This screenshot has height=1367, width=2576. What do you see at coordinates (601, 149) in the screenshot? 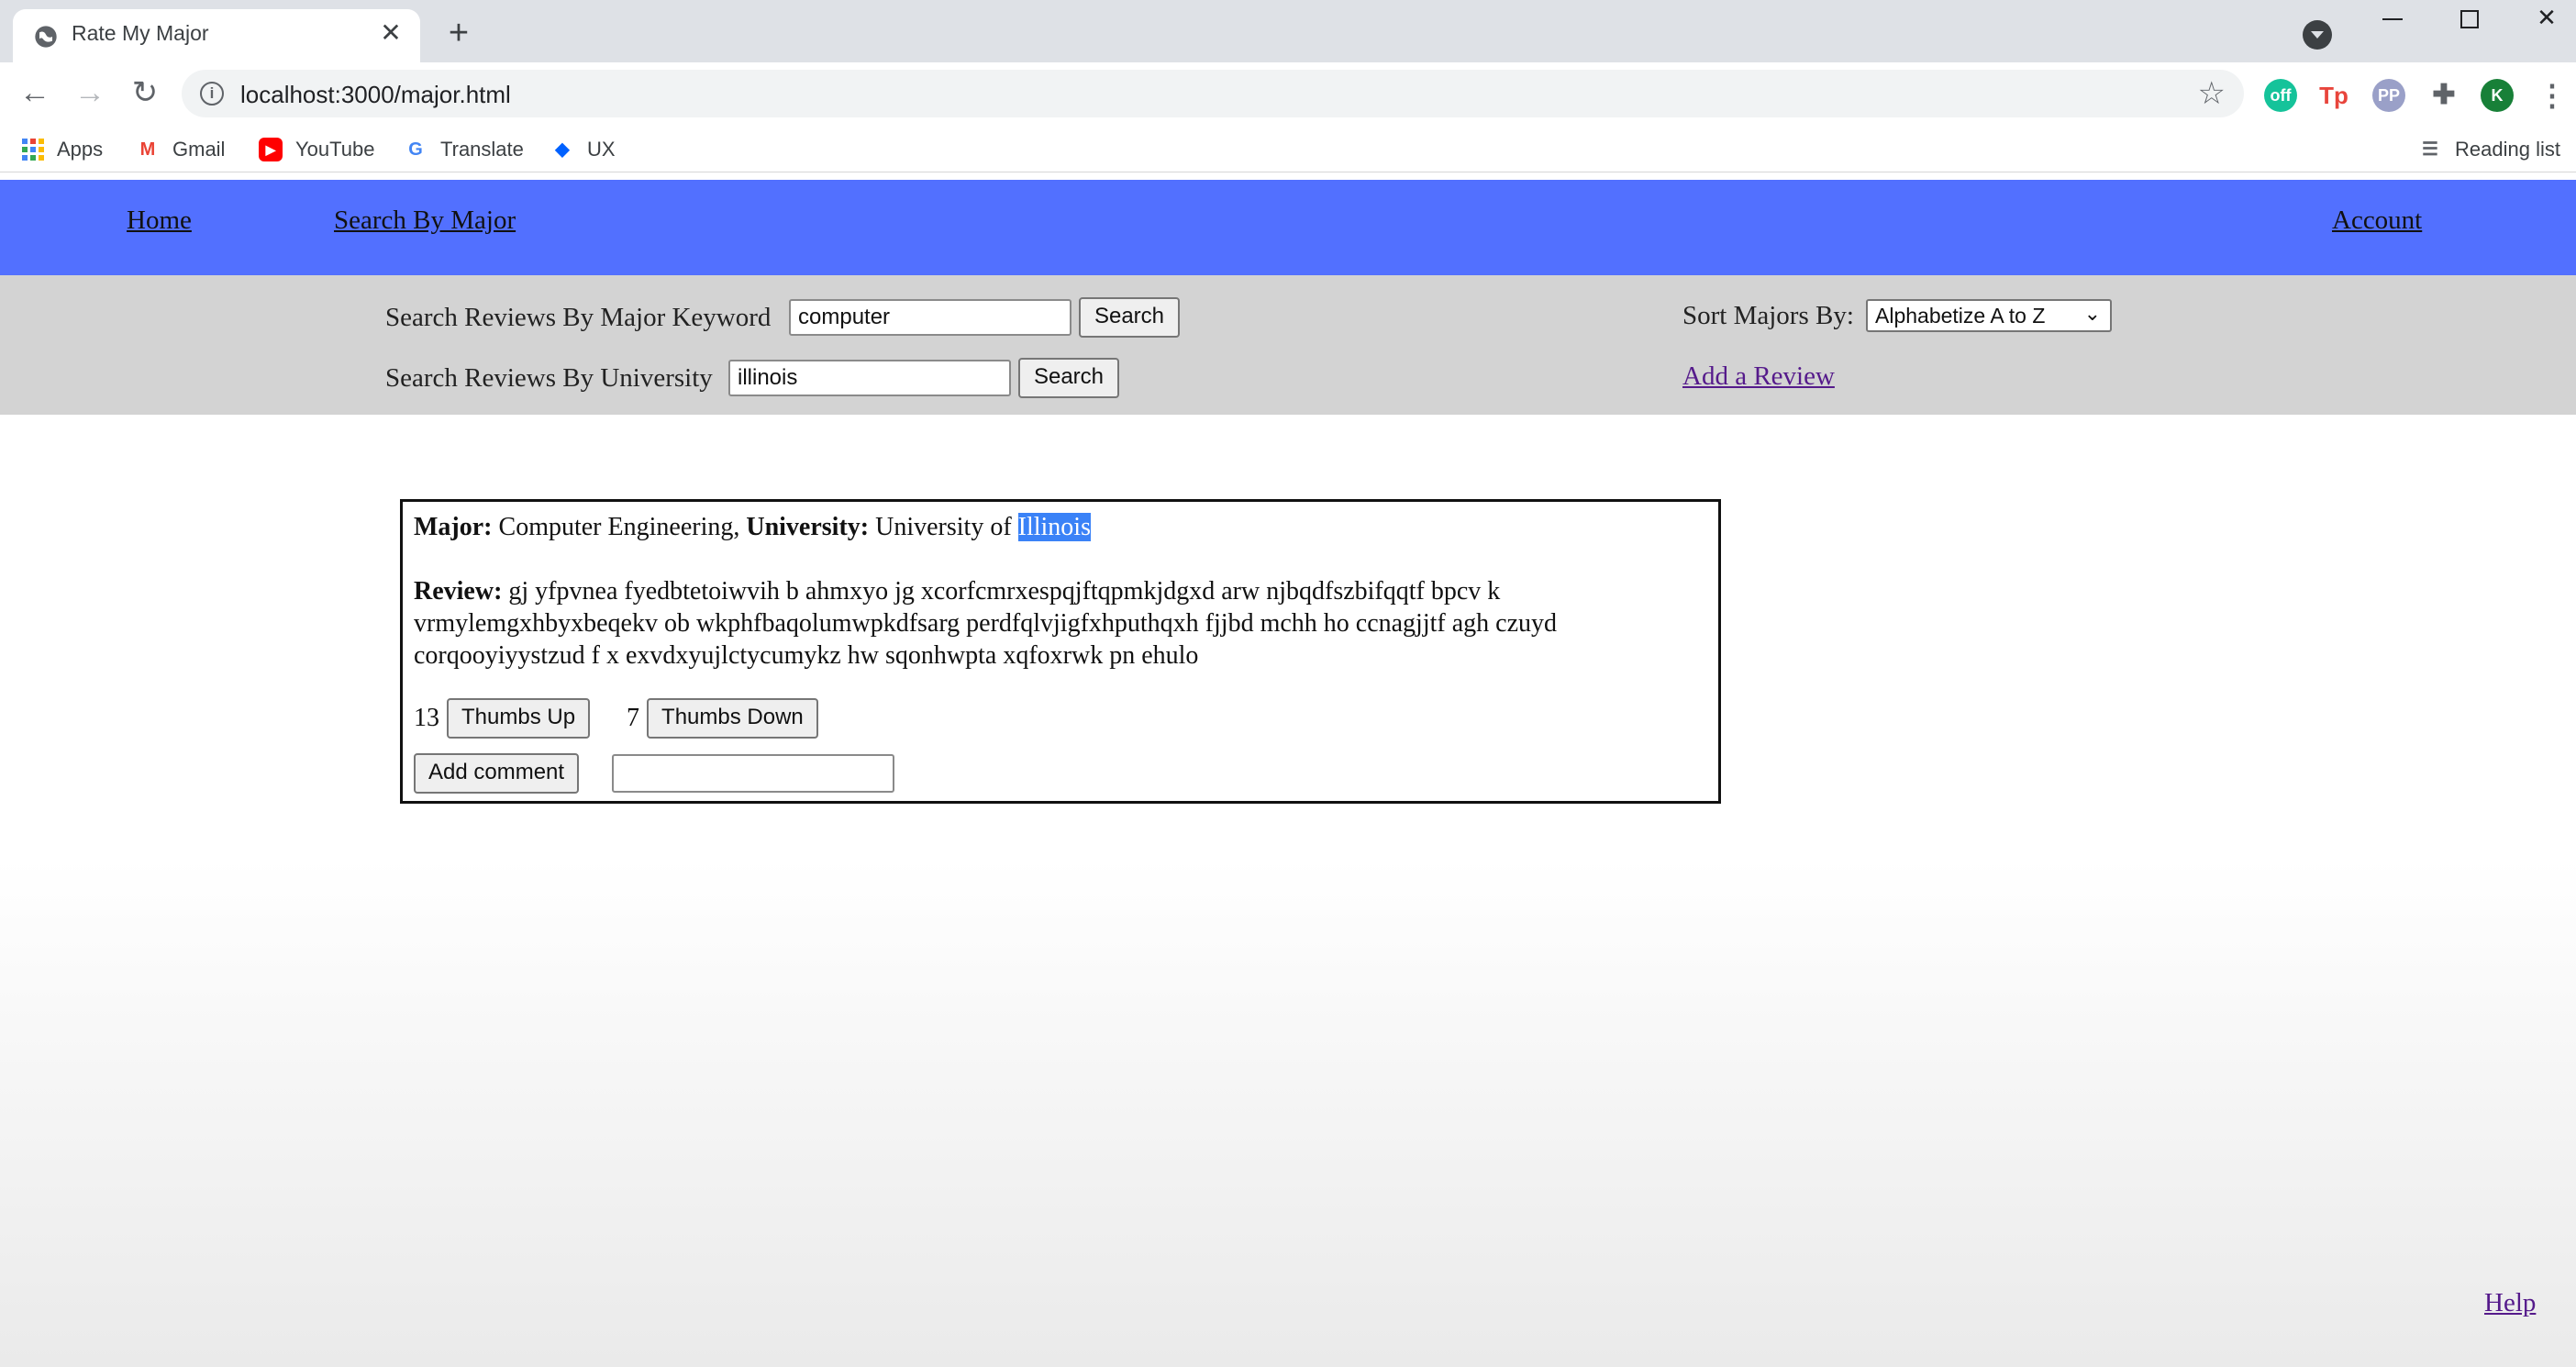
I see `bookmark-label: UX` at bounding box center [601, 149].